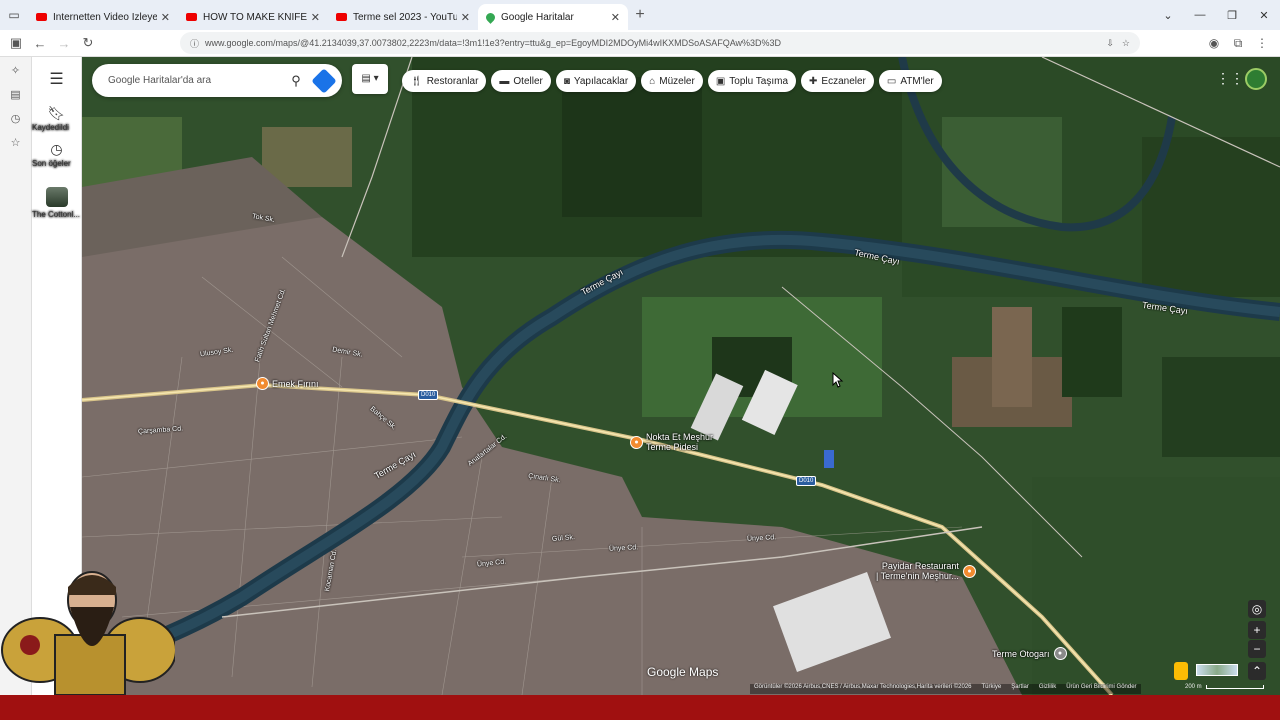  Describe the element at coordinates (504, 81) in the screenshot. I see `bed-icon: ▬` at that location.